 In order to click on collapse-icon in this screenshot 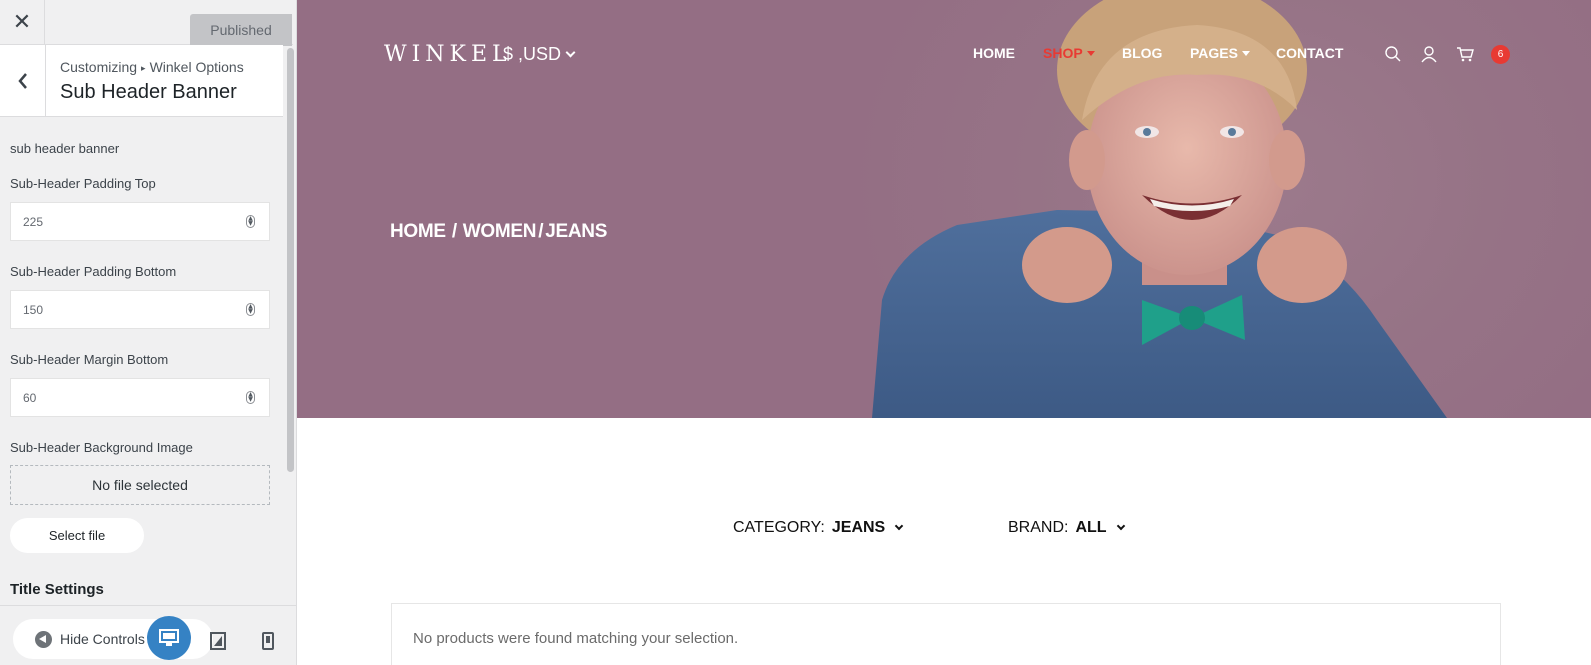, I will do `click(43, 639)`.